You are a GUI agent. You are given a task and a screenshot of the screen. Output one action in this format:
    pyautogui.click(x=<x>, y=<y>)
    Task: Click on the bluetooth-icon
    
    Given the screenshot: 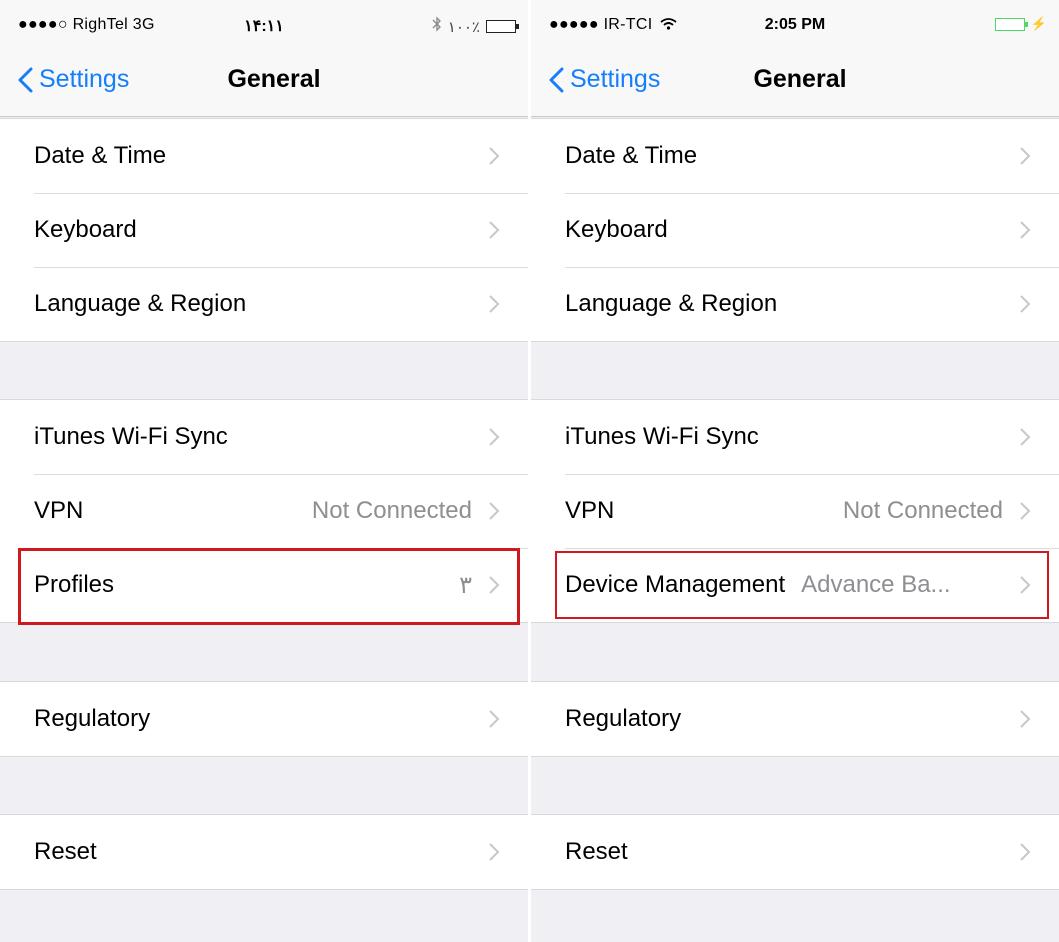 What is the action you would take?
    pyautogui.click(x=437, y=26)
    